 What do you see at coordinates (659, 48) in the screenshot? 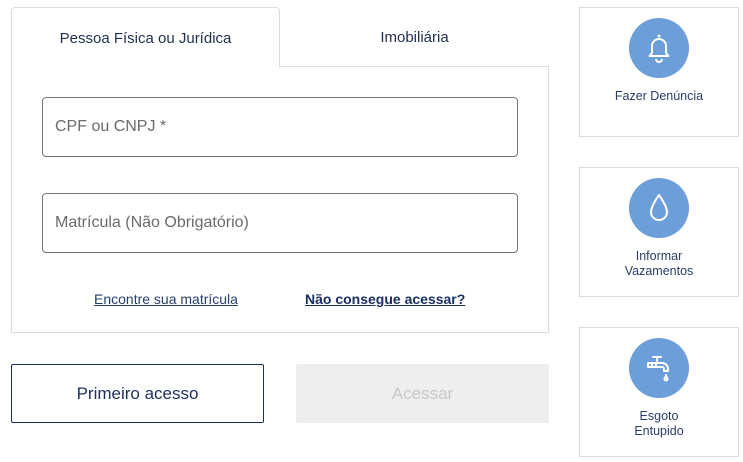
I see `bell-icon` at bounding box center [659, 48].